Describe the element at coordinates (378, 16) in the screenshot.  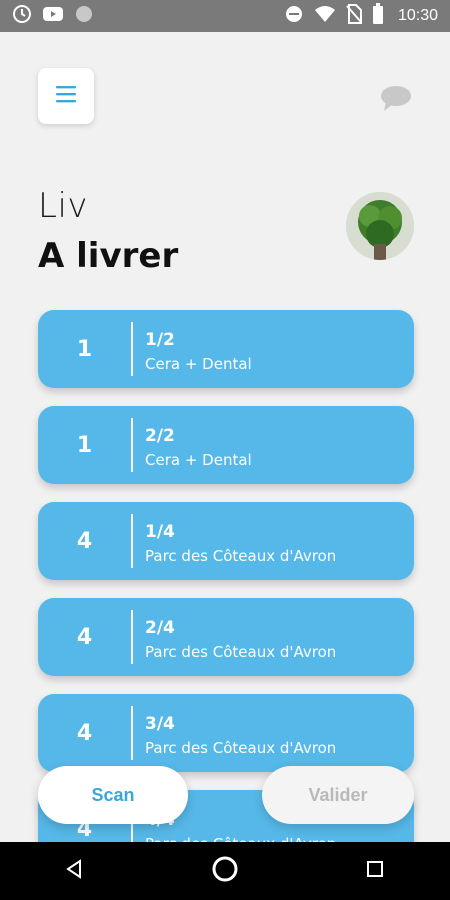
I see `battery-icon` at that location.